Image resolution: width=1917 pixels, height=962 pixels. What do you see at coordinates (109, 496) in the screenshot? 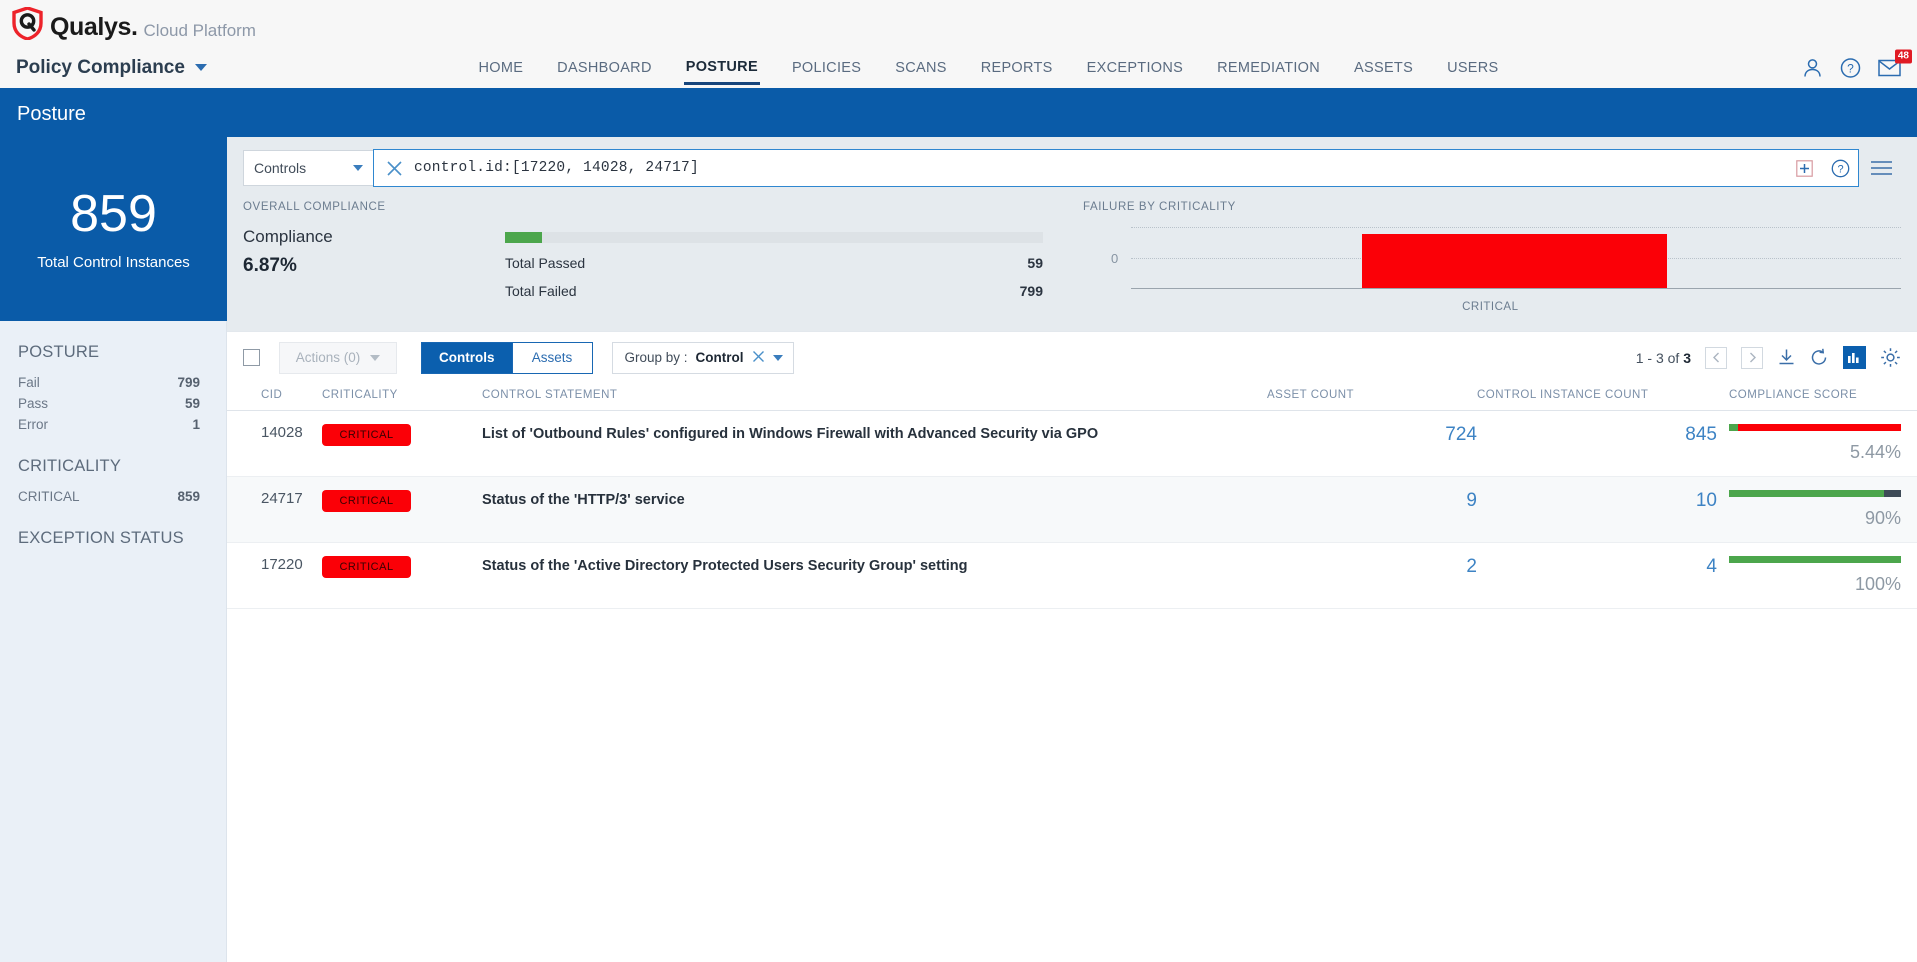
I see `facet-item-critical: CRITICAL 859` at bounding box center [109, 496].